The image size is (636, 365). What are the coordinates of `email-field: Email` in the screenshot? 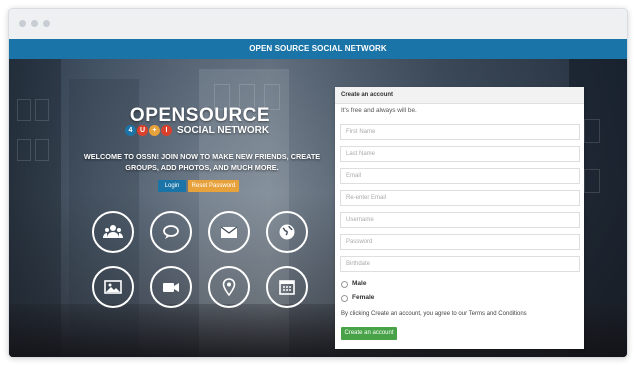 It's located at (460, 176).